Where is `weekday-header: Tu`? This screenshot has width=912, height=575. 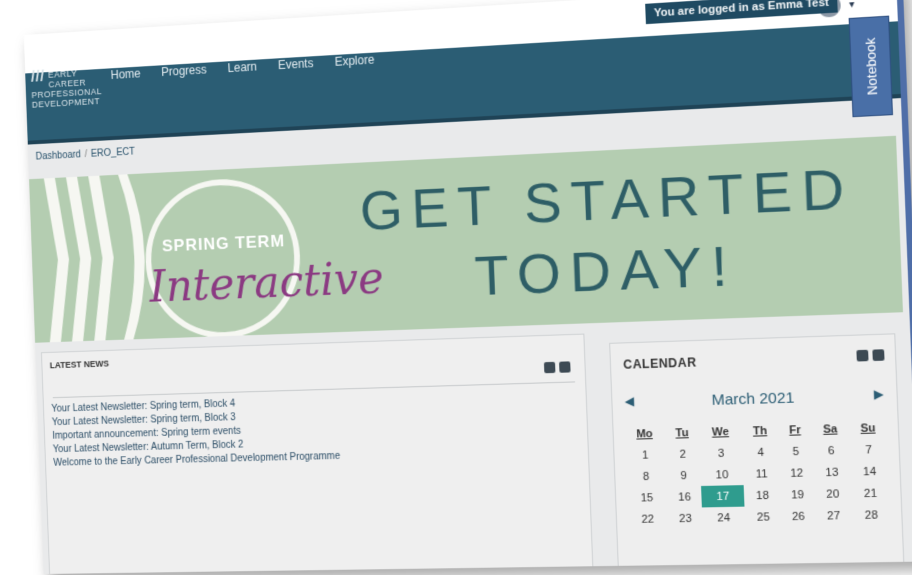
weekday-header: Tu is located at coordinates (682, 433).